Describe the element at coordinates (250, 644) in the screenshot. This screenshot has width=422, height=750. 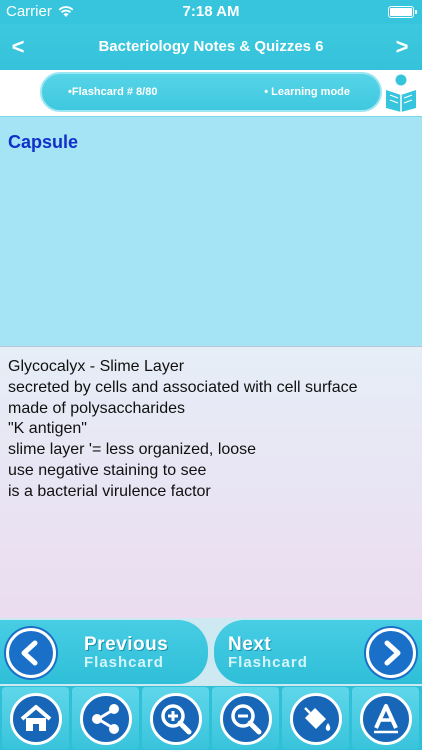
I see `next-label: Next` at that location.